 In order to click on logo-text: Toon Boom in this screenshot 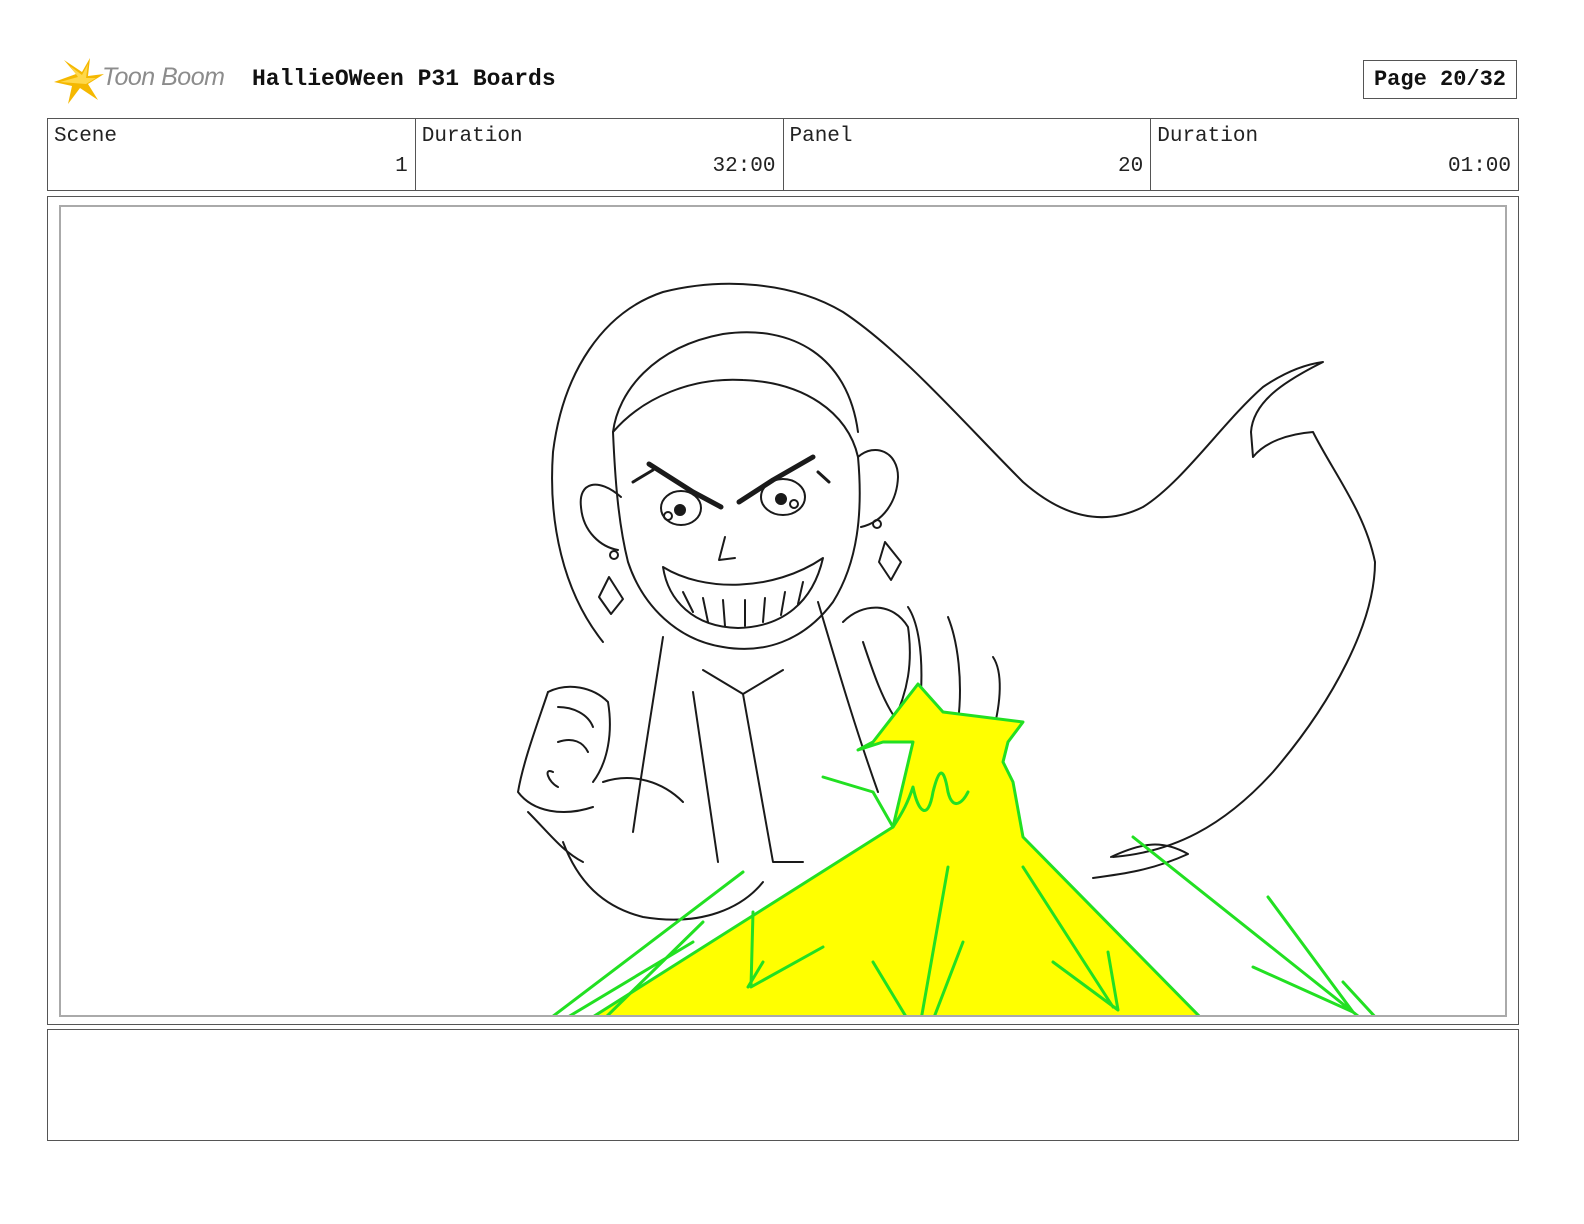, I will do `click(163, 77)`.